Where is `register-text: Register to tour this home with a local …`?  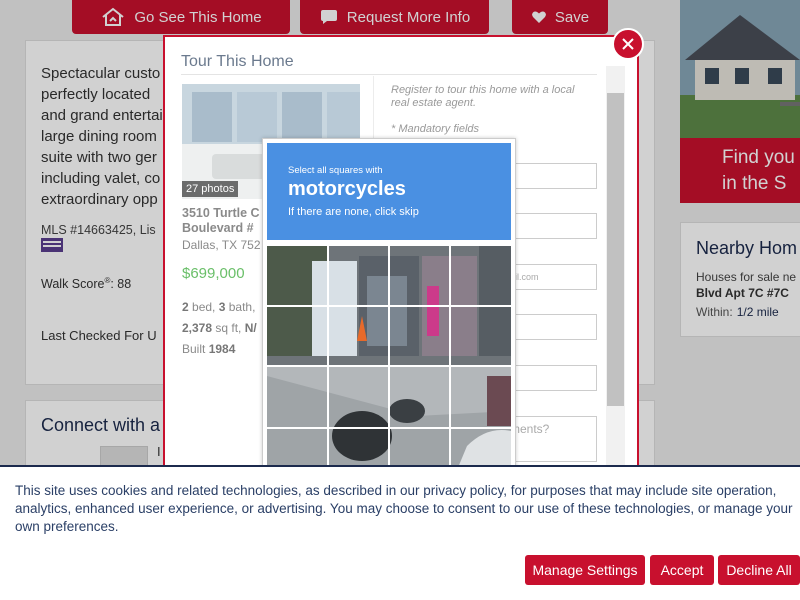 register-text: Register to tour this home with a local … is located at coordinates (483, 96).